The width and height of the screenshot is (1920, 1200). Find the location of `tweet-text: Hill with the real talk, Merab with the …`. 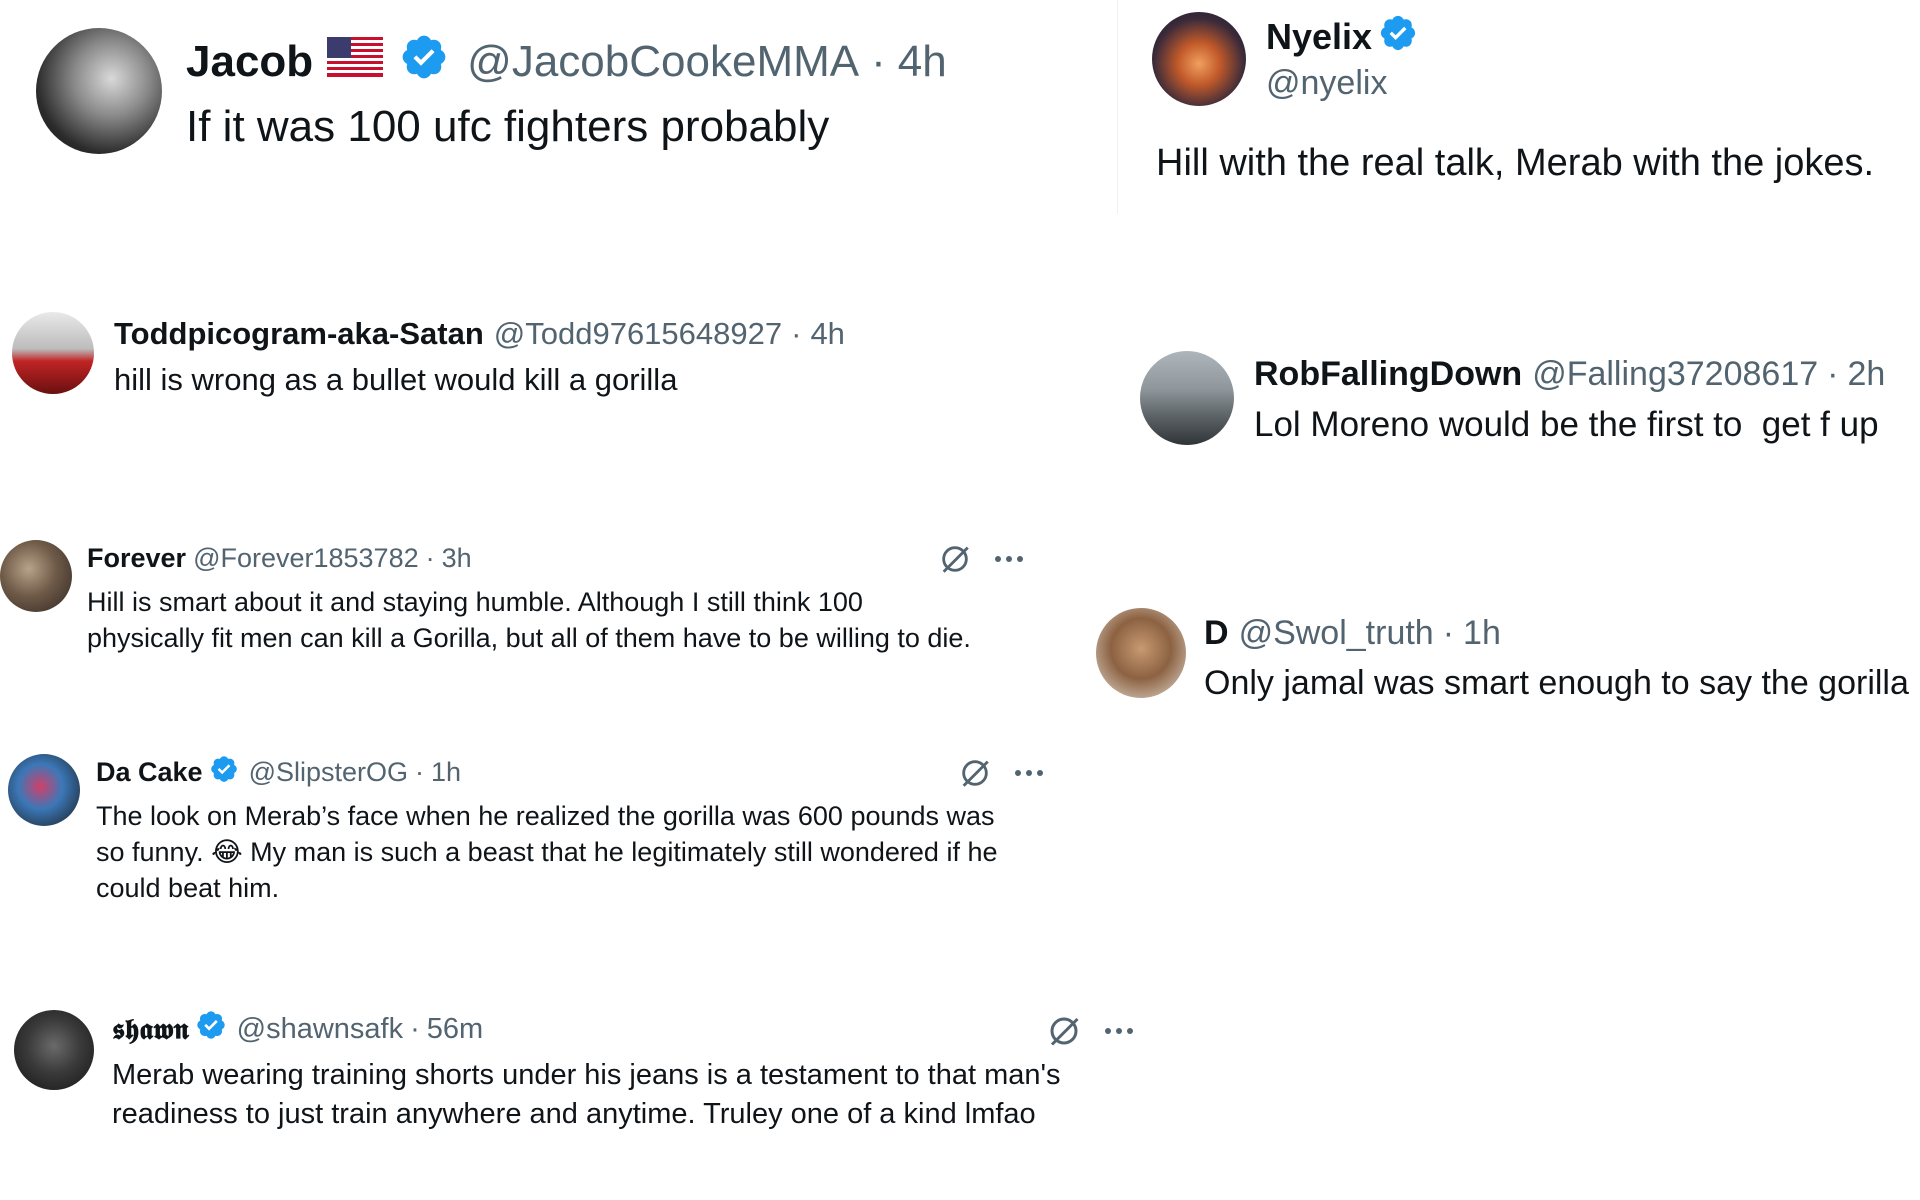

tweet-text: Hill with the real talk, Merab with the … is located at coordinates (1515, 163).